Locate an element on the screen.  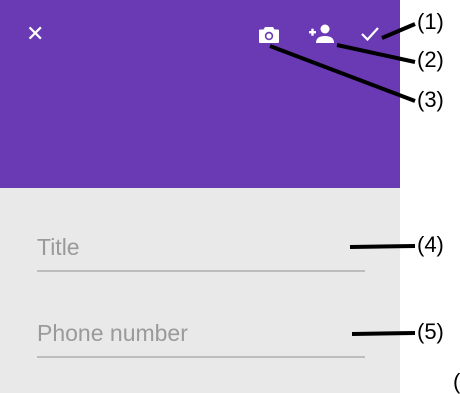
phone-number-placeholder: Phone number is located at coordinates (112, 333).